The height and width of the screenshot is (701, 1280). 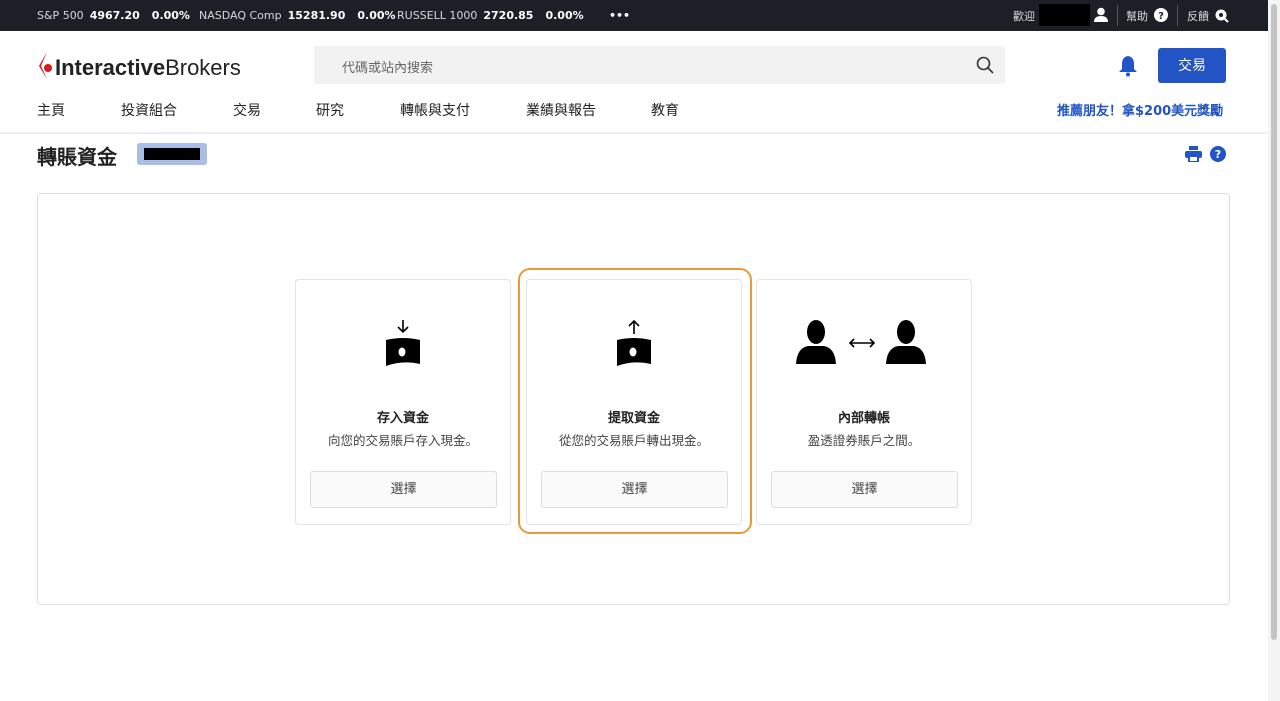 I want to click on help-circle-icon: ?, so click(x=1218, y=154).